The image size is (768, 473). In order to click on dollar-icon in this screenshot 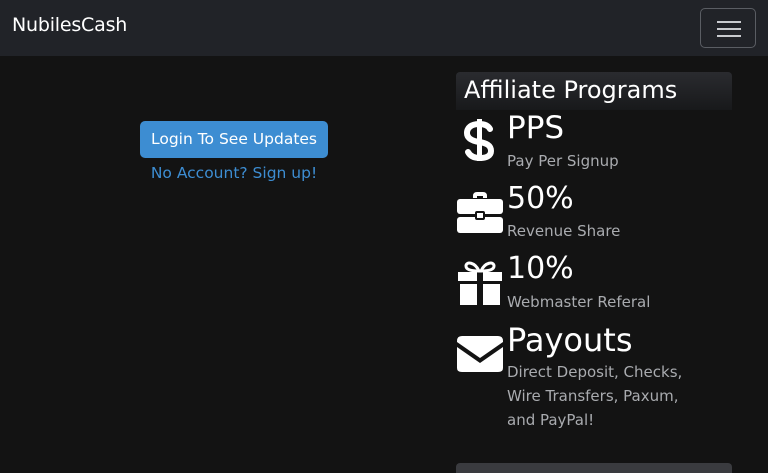, I will do `click(480, 140)`.